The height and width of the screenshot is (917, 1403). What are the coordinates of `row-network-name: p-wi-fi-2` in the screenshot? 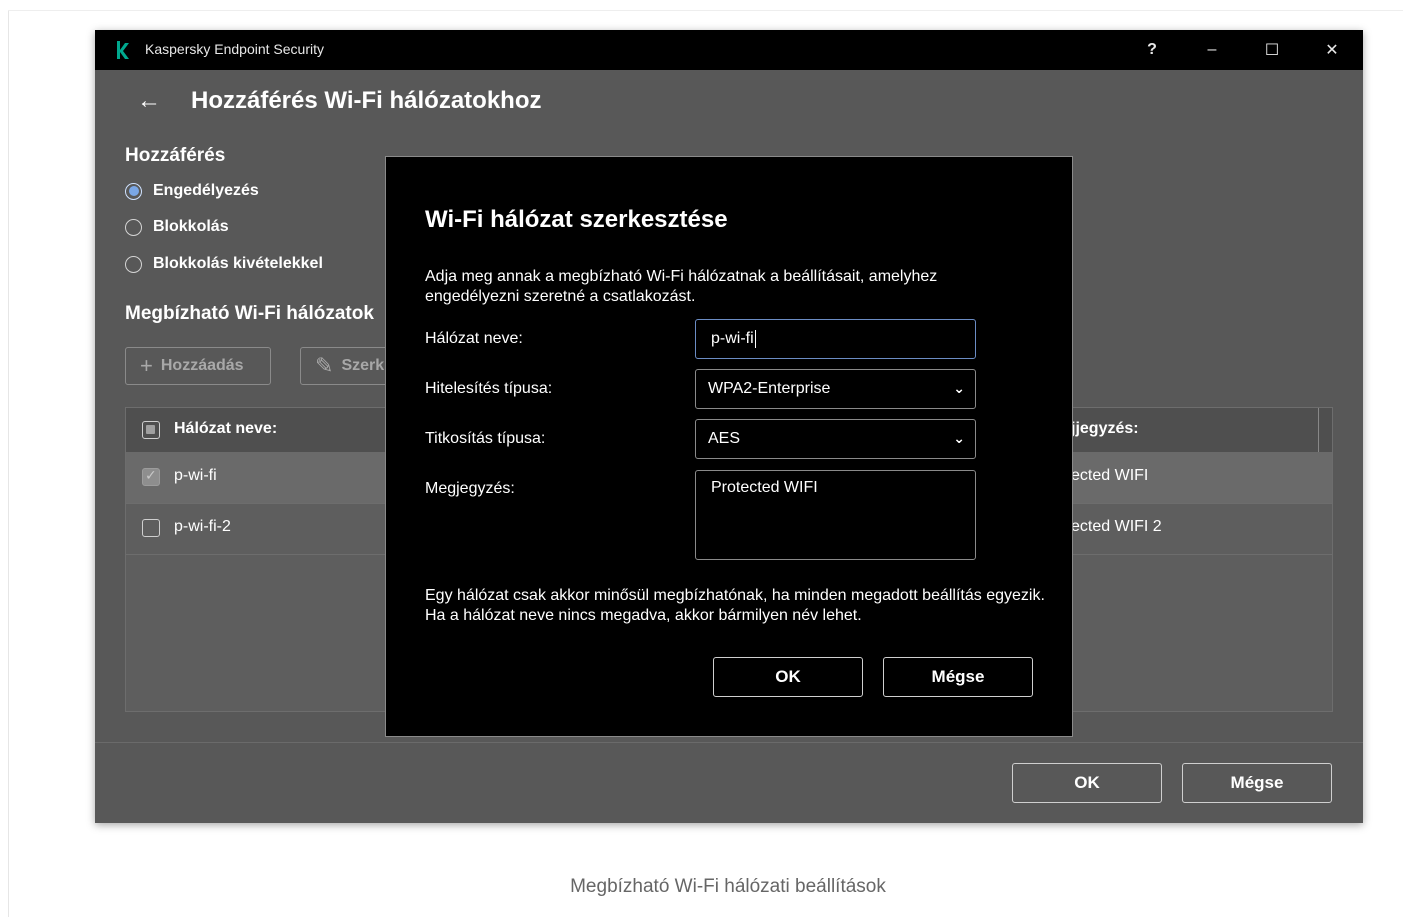 It's located at (202, 526).